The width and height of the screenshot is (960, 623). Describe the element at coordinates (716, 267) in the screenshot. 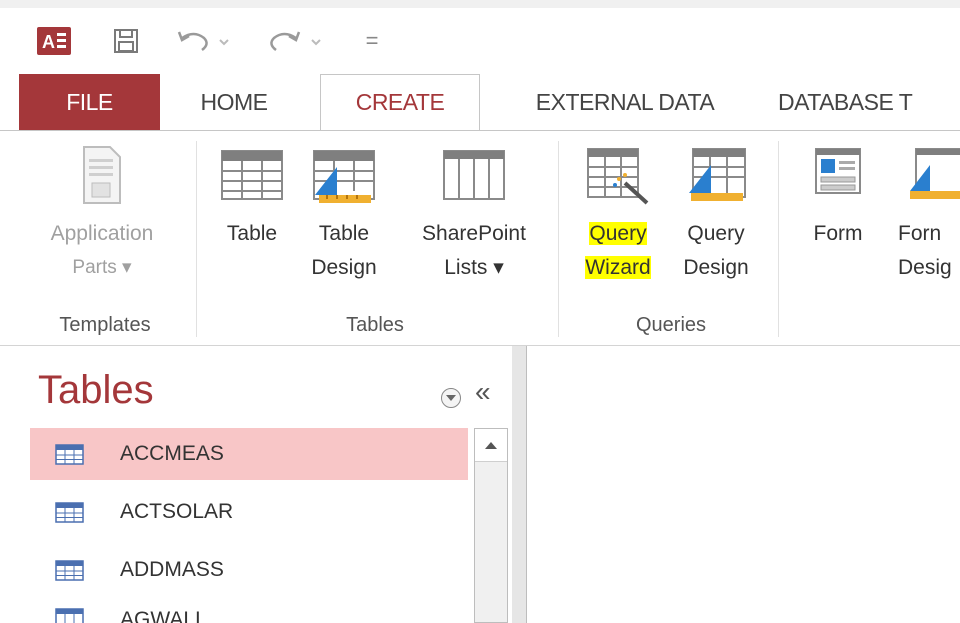

I see `query-design-label-2: Design` at that location.